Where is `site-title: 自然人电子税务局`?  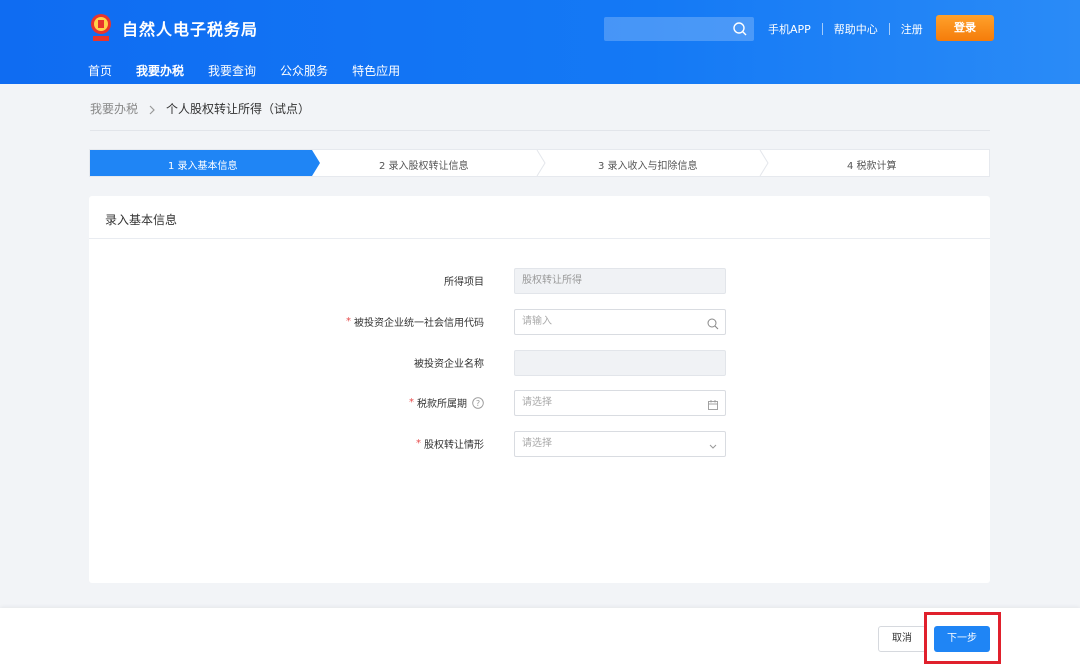 site-title: 自然人电子税务局 is located at coordinates (190, 28).